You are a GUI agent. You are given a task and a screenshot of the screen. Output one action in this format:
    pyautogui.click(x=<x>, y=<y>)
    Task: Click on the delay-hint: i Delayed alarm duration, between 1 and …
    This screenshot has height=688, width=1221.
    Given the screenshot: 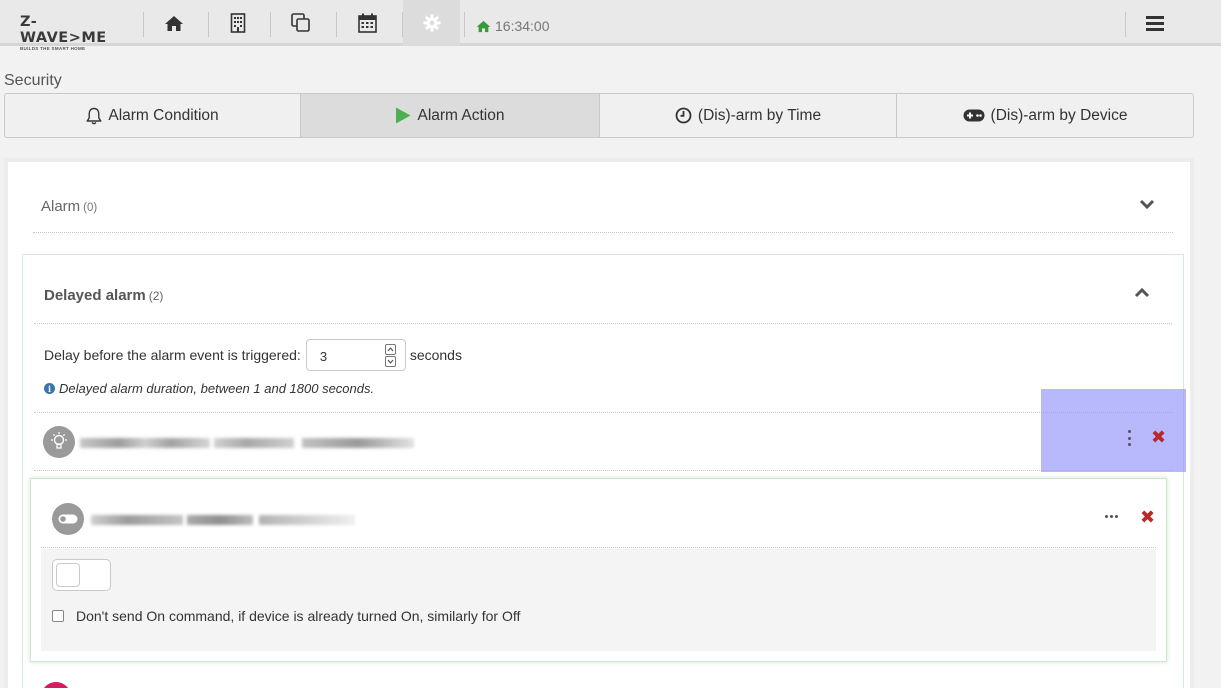 What is the action you would take?
    pyautogui.click(x=209, y=388)
    